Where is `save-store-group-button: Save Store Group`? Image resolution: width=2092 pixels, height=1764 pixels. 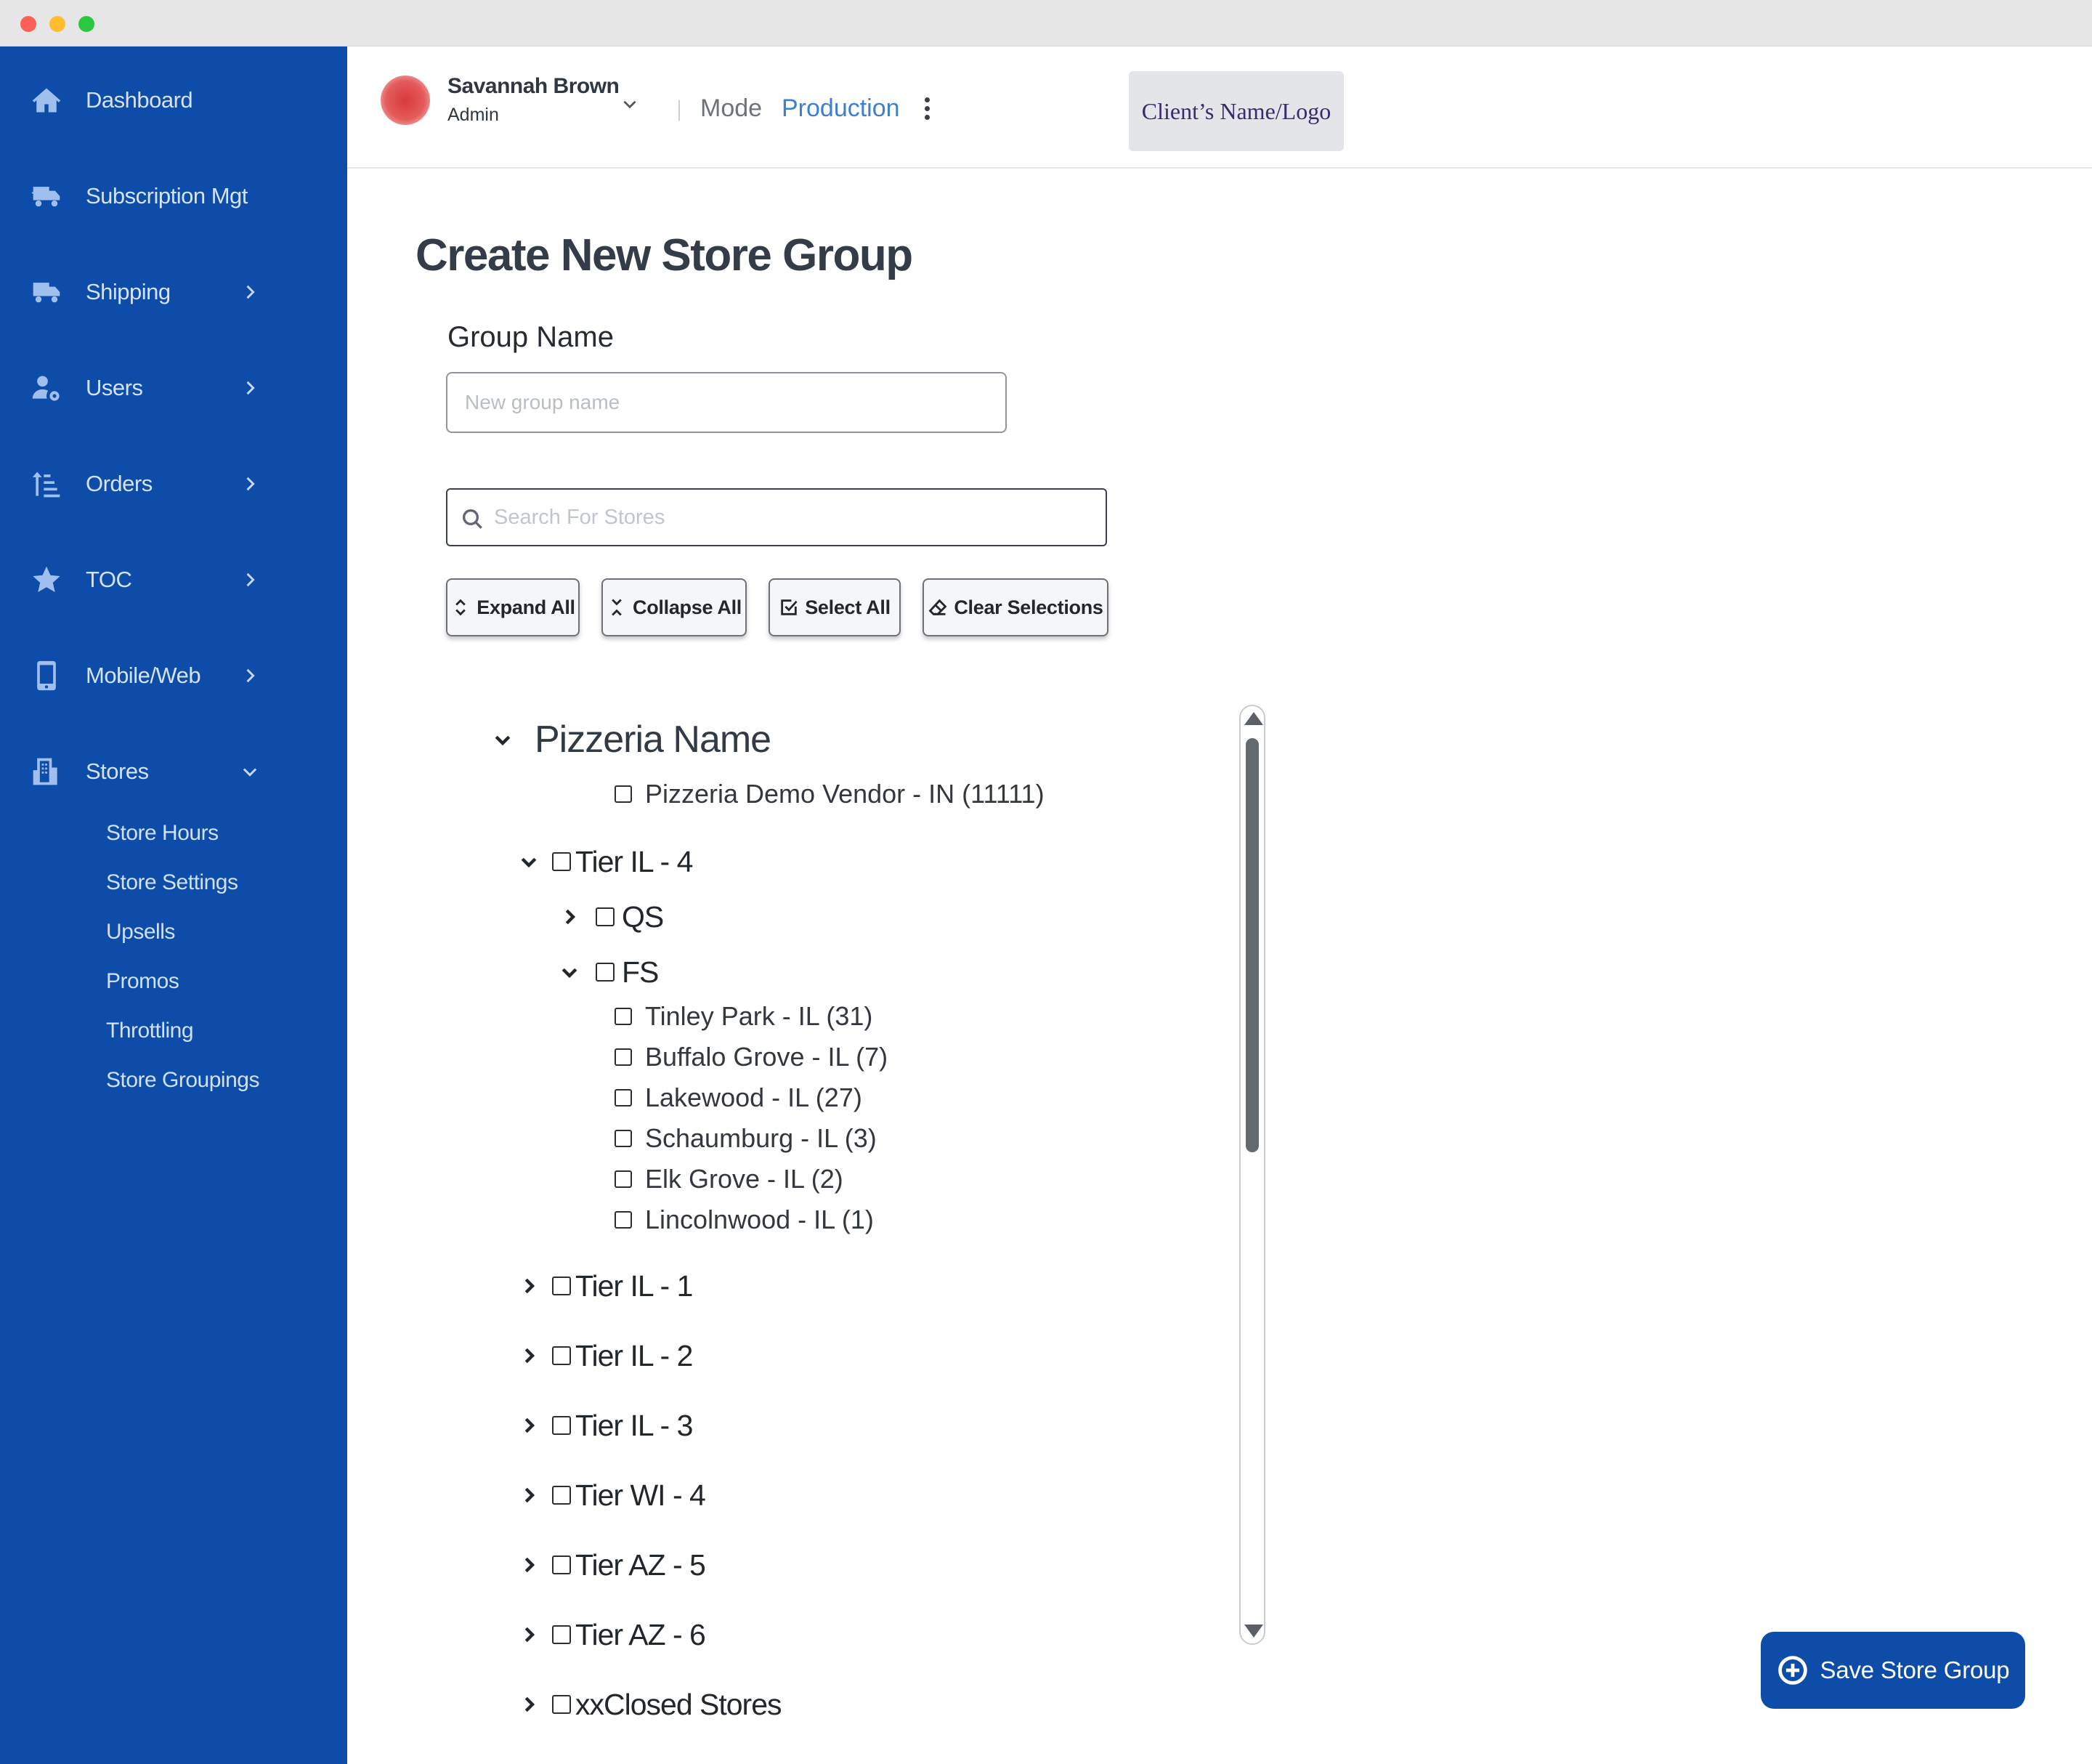 save-store-group-button: Save Store Group is located at coordinates (1893, 1670).